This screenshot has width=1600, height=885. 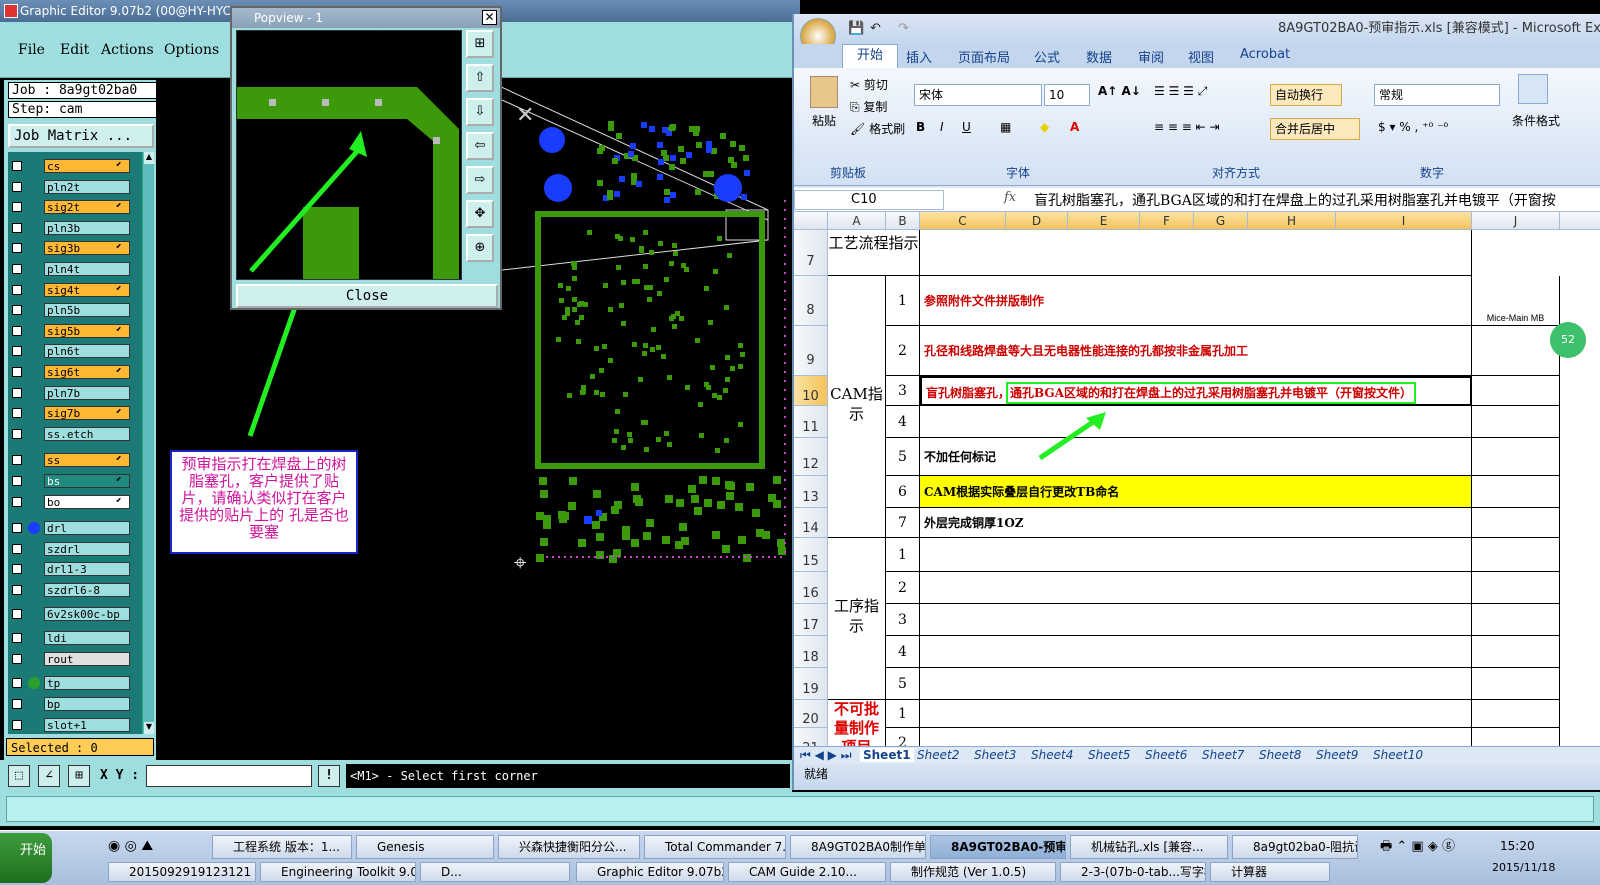 What do you see at coordinates (182, 872) in the screenshot?
I see `taskbar-button: 2015092919123121 tif` at bounding box center [182, 872].